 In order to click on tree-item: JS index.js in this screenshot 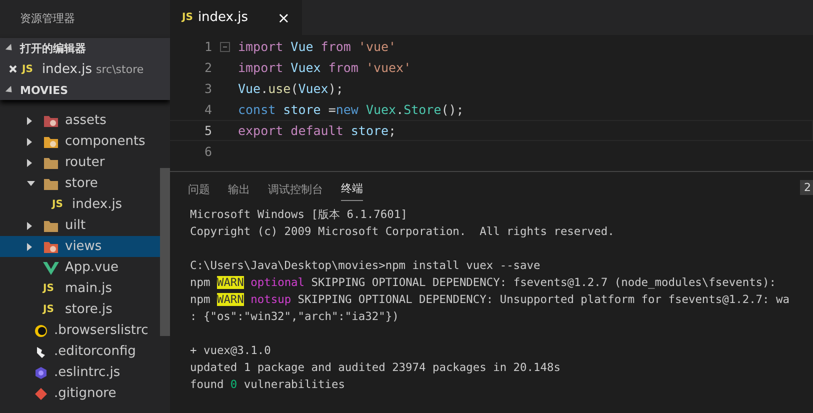, I will do `click(80, 204)`.